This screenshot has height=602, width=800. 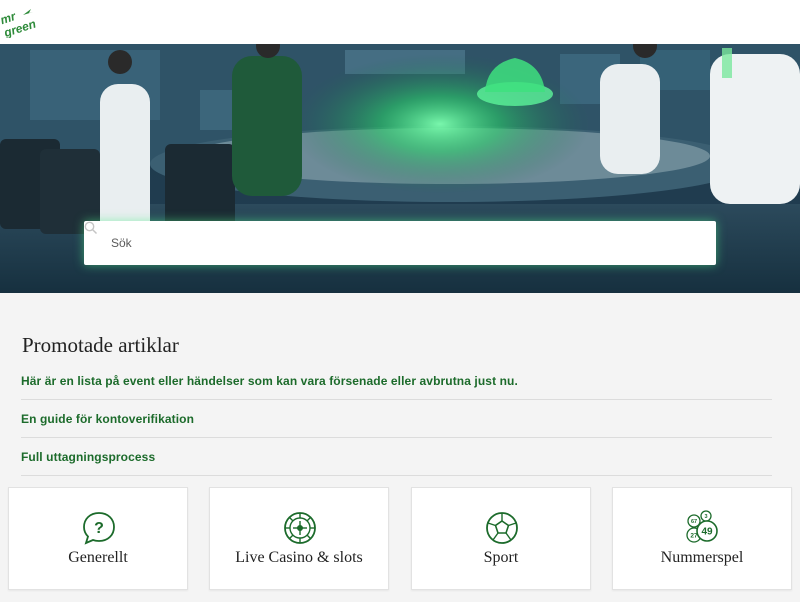 What do you see at coordinates (702, 526) in the screenshot?
I see `lottery-balls-icon: 67 3 27 49` at bounding box center [702, 526].